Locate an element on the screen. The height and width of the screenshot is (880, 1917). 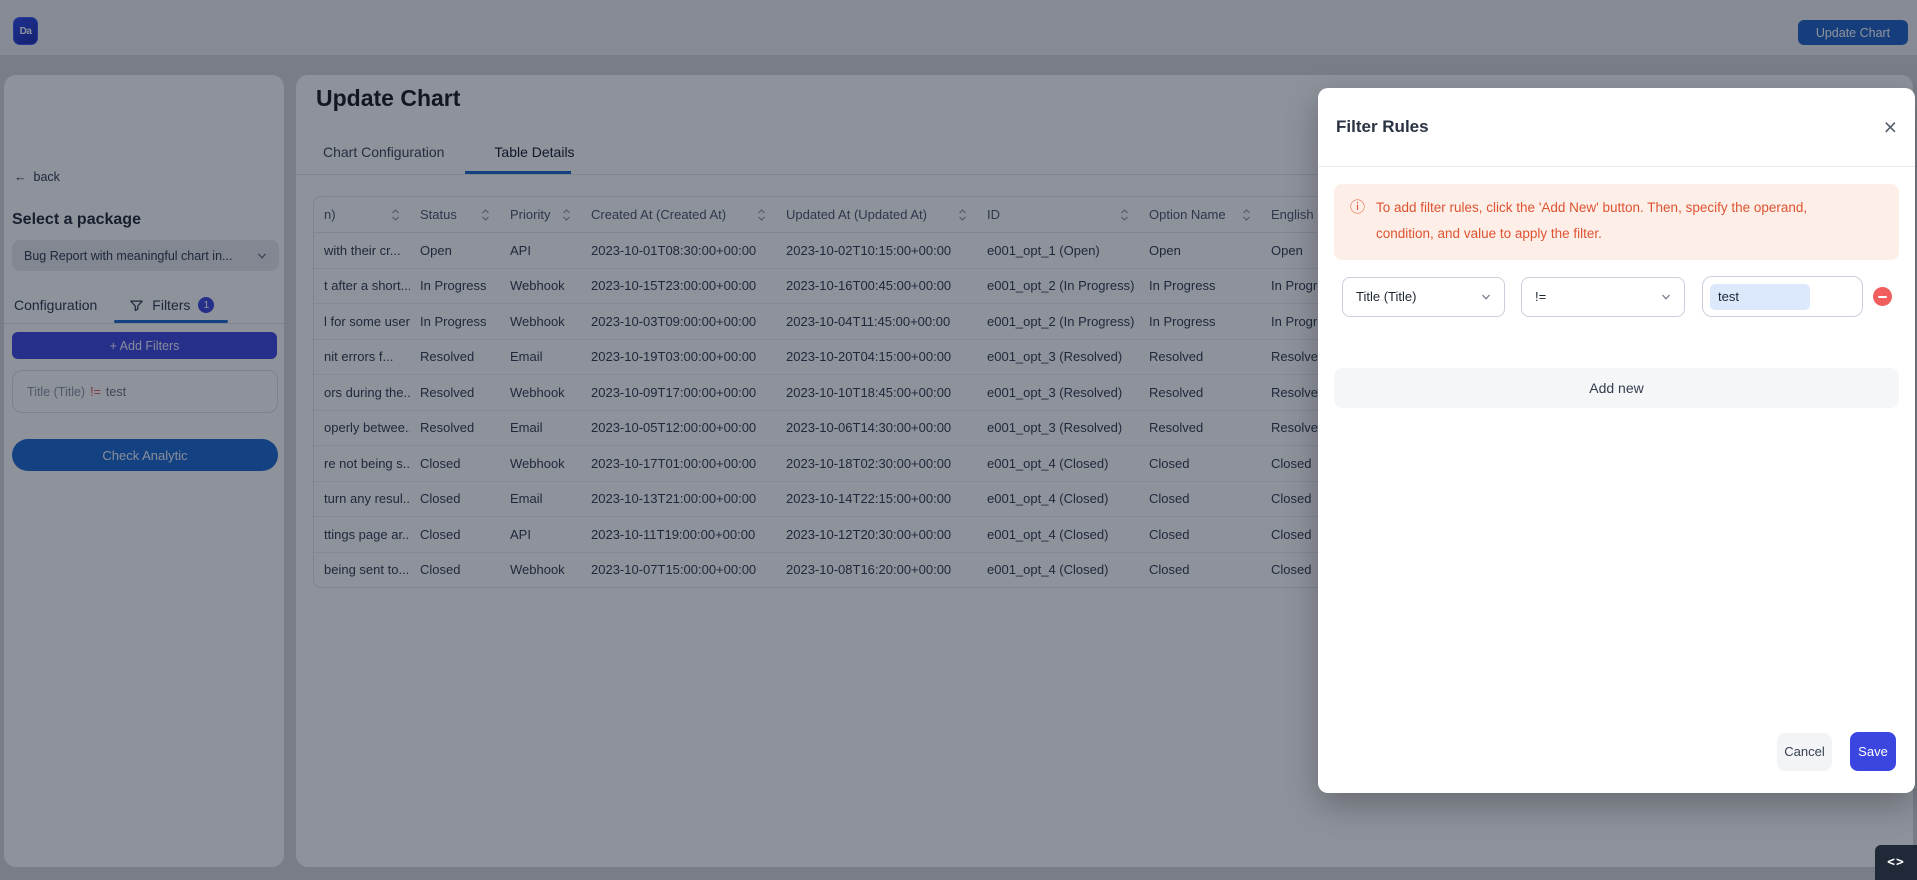
operand-select: Title (Title) is located at coordinates (1423, 296).